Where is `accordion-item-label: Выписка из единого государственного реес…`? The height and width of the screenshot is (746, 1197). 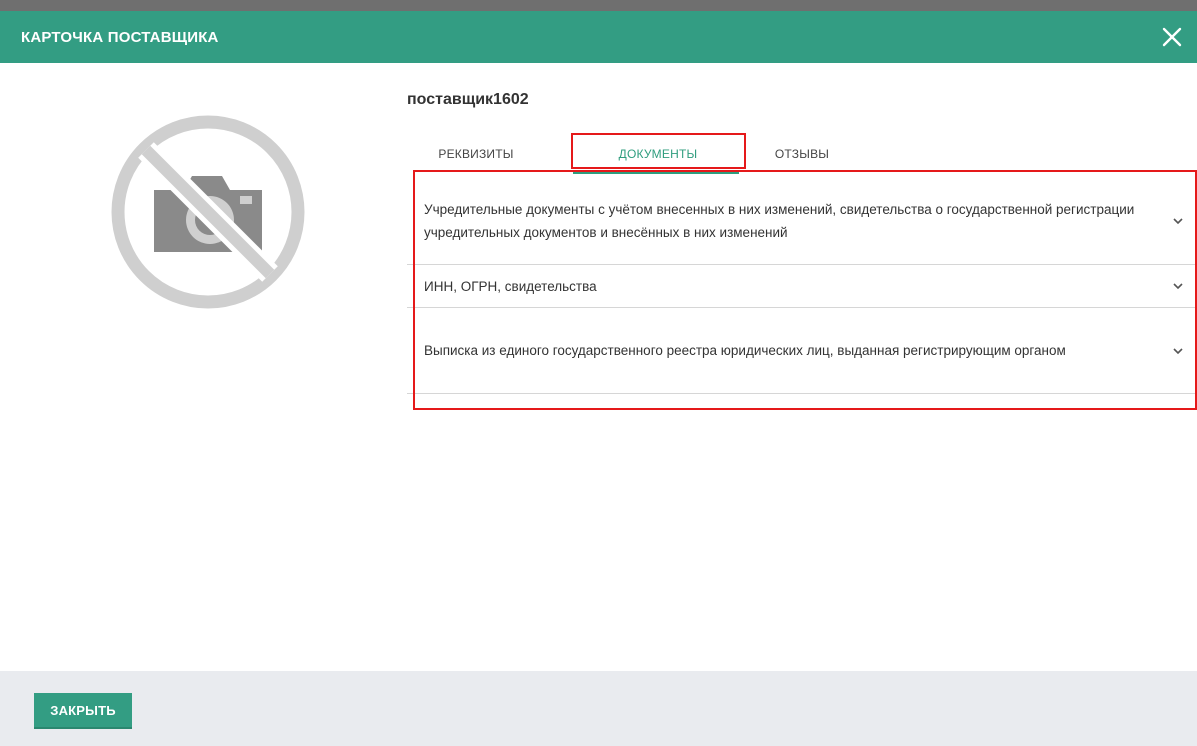 accordion-item-label: Выписка из единого государственного реес… is located at coordinates (745, 350).